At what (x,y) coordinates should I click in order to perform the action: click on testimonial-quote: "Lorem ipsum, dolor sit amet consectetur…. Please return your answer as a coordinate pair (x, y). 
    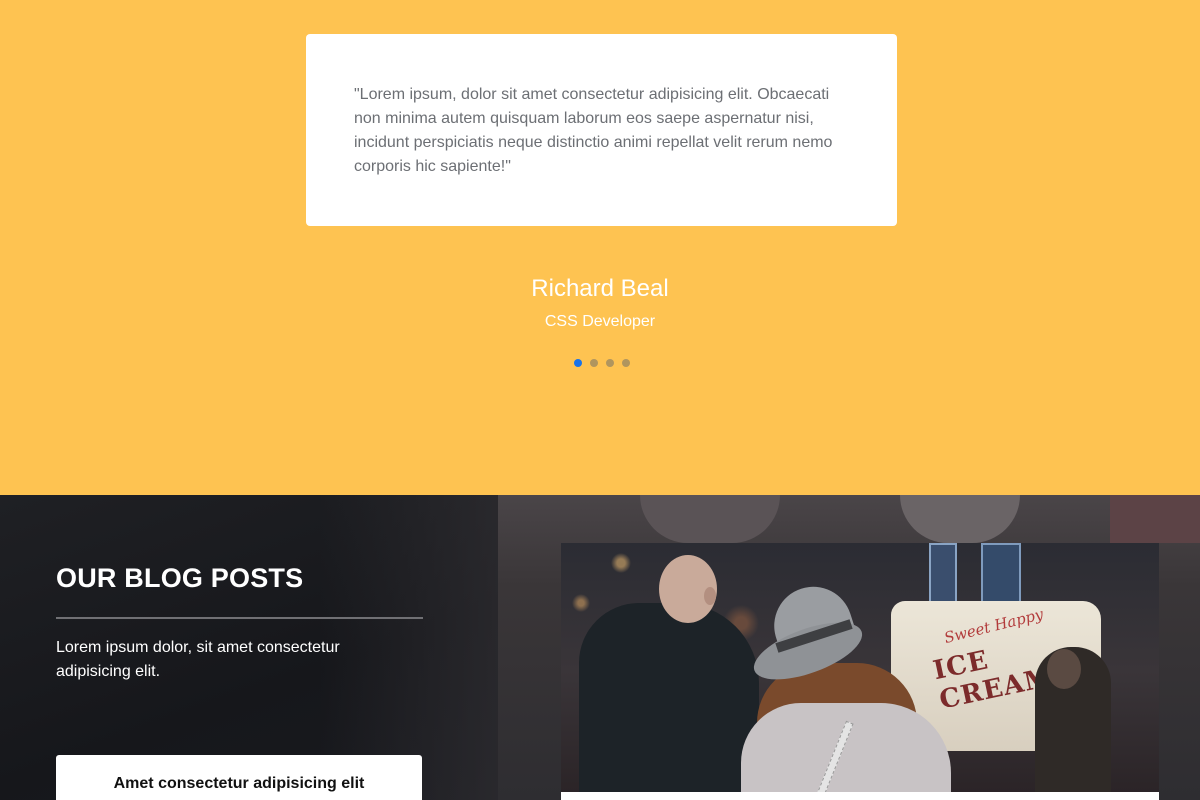
    Looking at the image, I should click on (593, 130).